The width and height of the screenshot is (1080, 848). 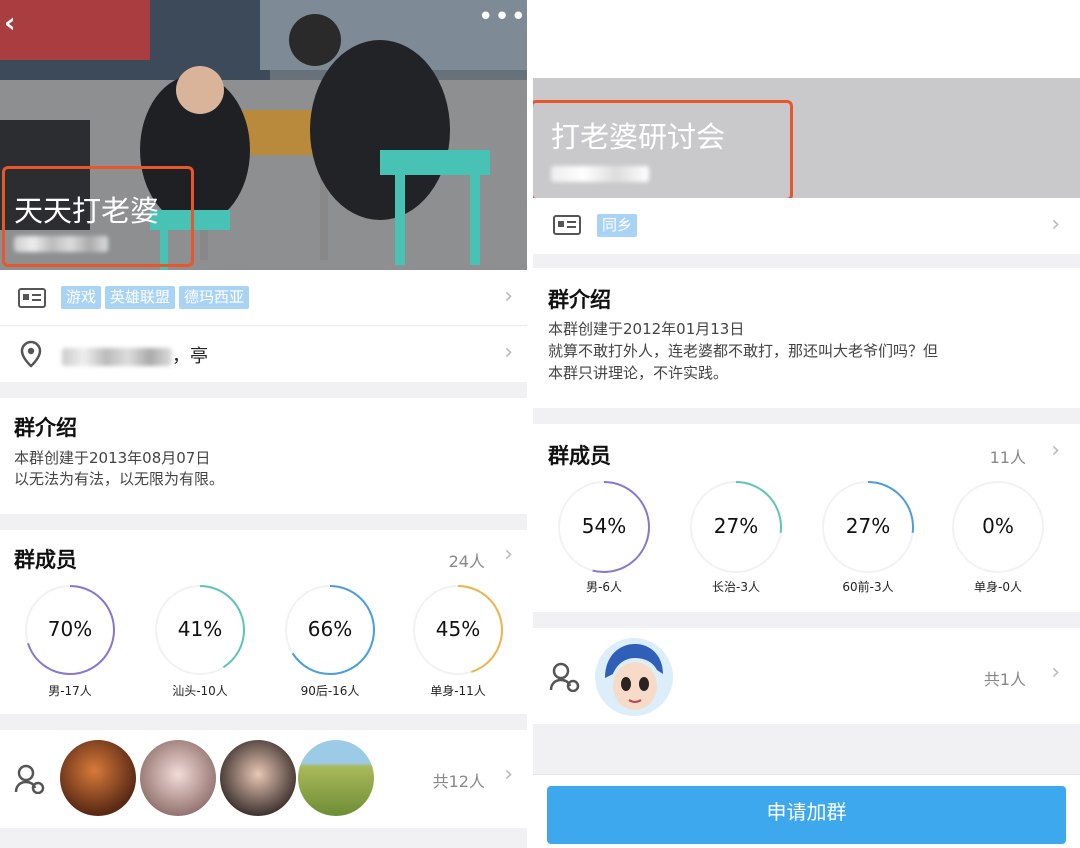 What do you see at coordinates (263, 456) in the screenshot?
I see `intro-section: 群介绍 本群创建于2013年08月07日 以无法为有法，以无限为有限。` at bounding box center [263, 456].